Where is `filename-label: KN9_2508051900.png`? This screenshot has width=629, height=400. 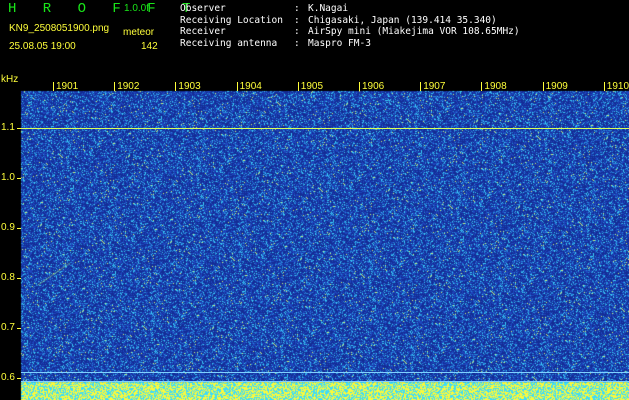 filename-label: KN9_2508051900.png is located at coordinates (59, 28).